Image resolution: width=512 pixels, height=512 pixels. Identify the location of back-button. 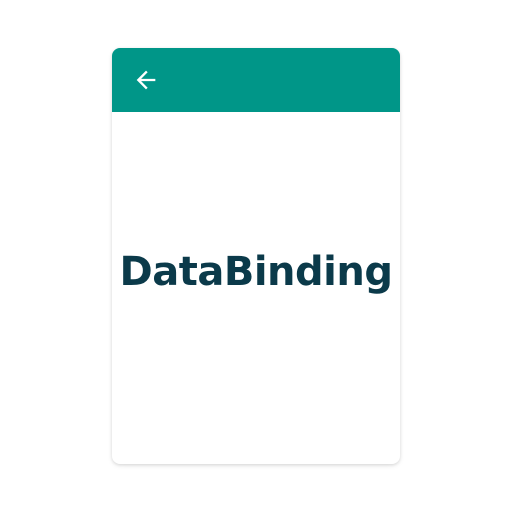
(146, 80).